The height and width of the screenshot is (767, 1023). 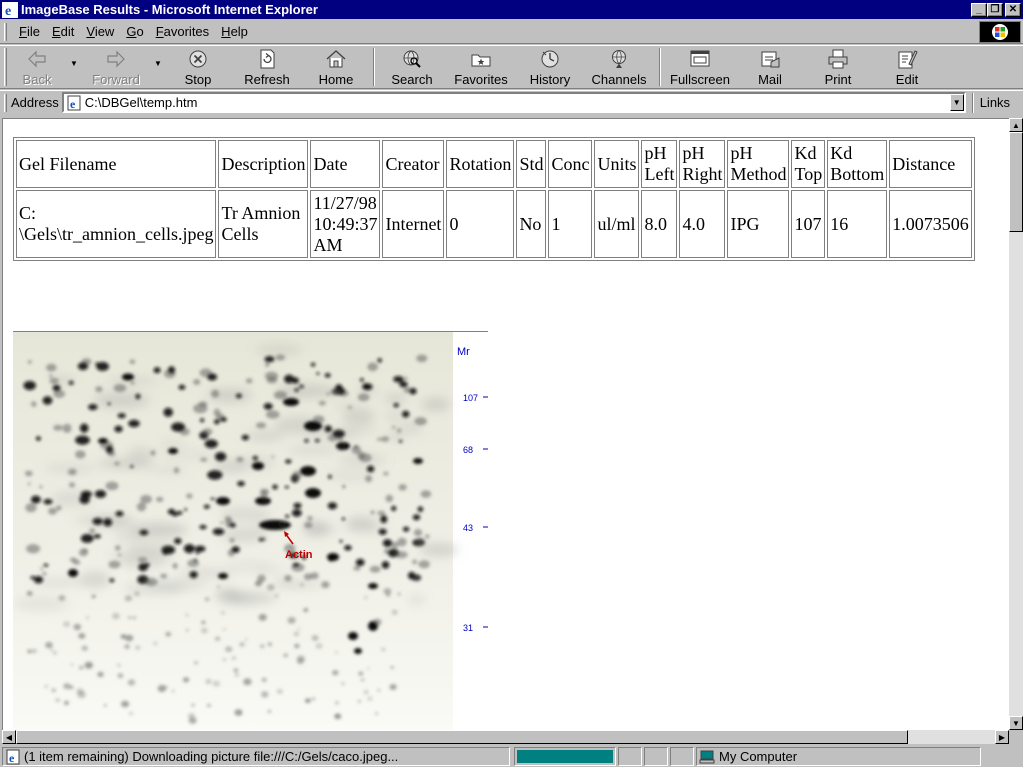 I want to click on horizontal-scrollbar: ◀ ▶, so click(x=505, y=737).